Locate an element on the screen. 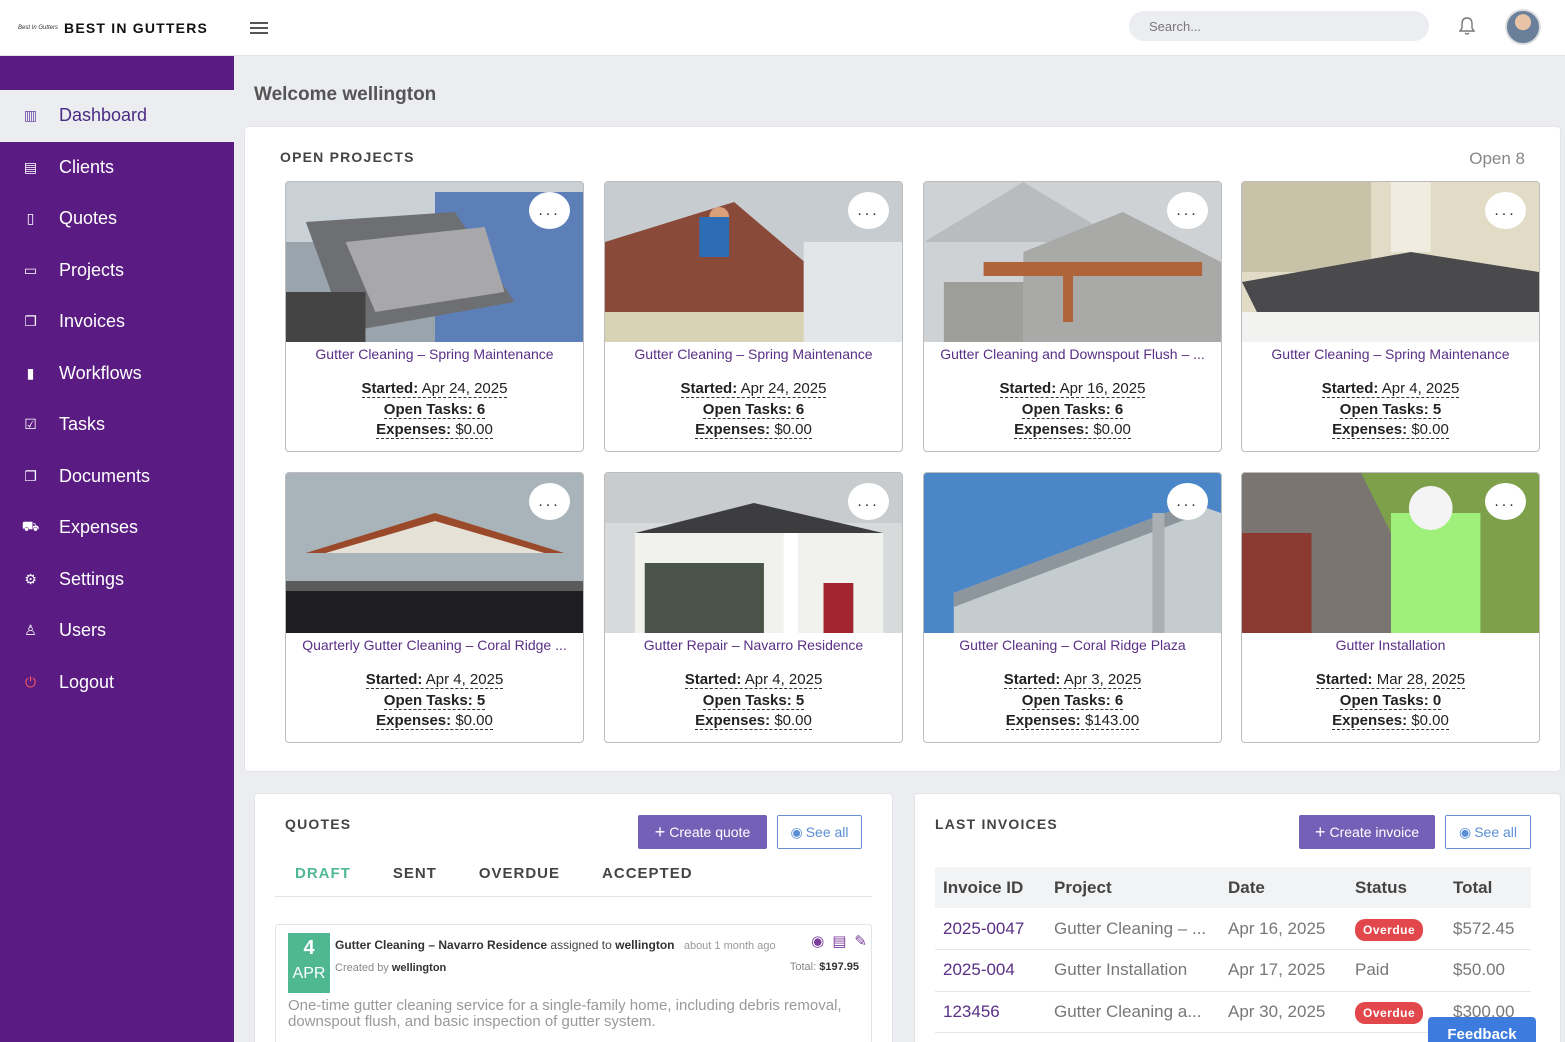 This screenshot has height=1042, width=1565. quote-title: Gutter Cleaning – Navarro Residence is located at coordinates (441, 945).